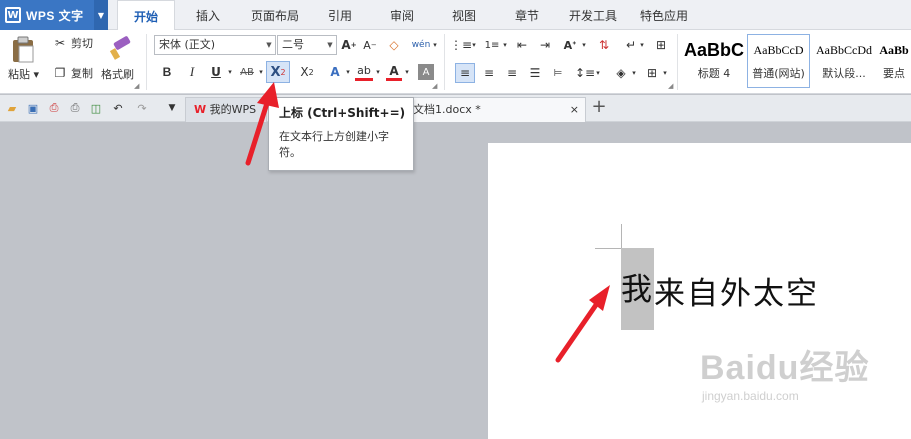  I want to click on baidu-watermark: Baidu经验 jingyan.baidu.com, so click(785, 371).